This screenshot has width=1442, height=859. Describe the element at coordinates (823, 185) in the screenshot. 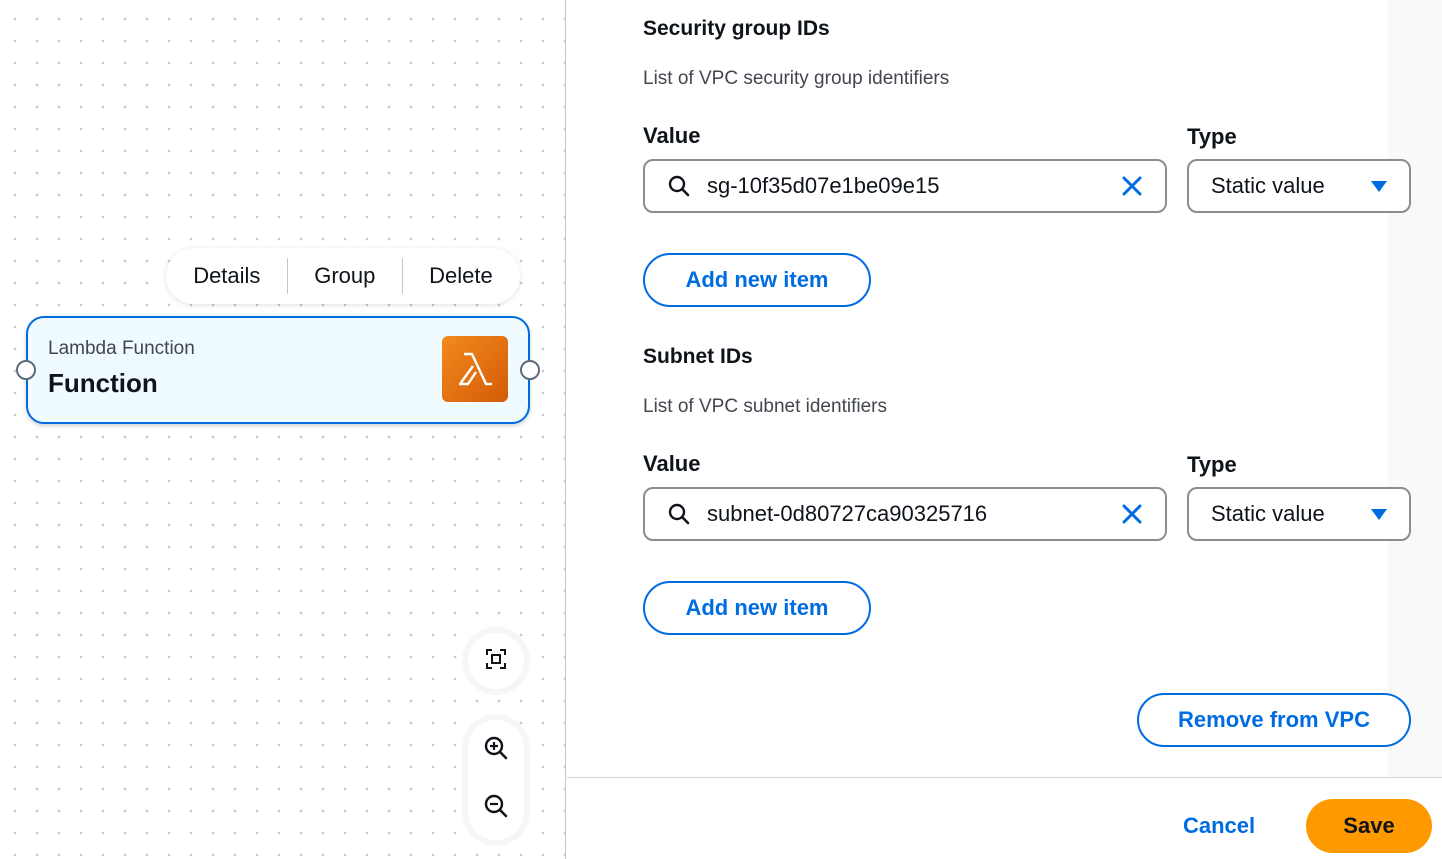

I see `security-group-value: sg-10f35d07e1be09e15` at that location.